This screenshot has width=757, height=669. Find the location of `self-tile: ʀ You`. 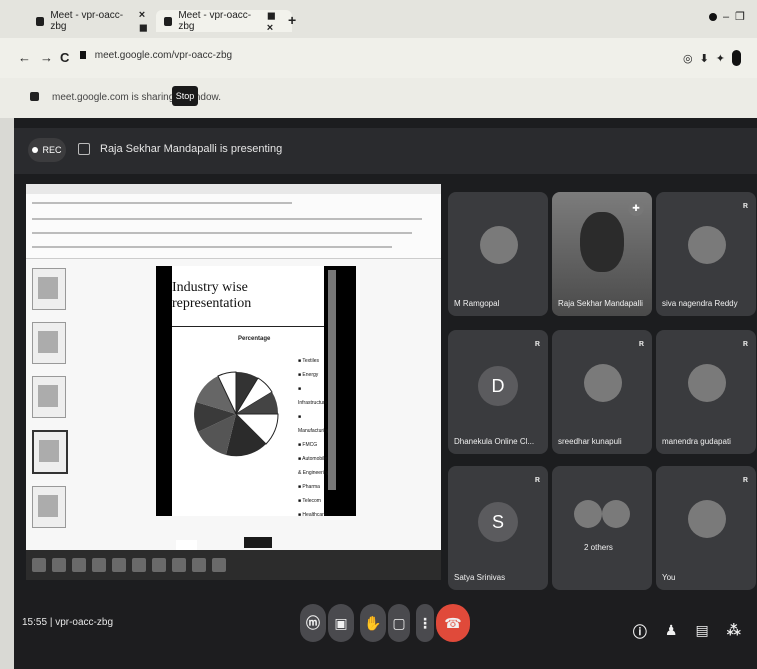

self-tile: ʀ You is located at coordinates (706, 528).